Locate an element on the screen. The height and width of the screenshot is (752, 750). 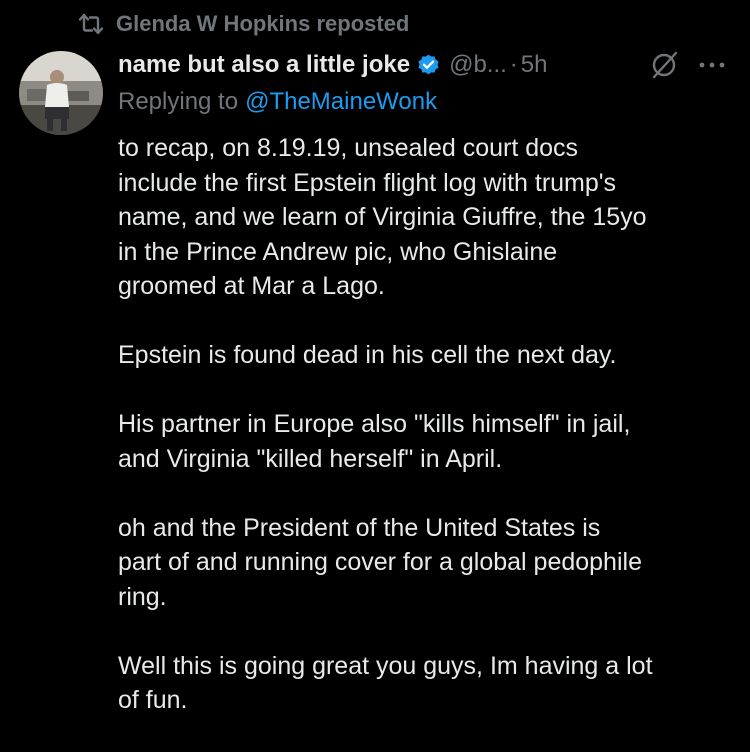
avatar is located at coordinates (61, 93).